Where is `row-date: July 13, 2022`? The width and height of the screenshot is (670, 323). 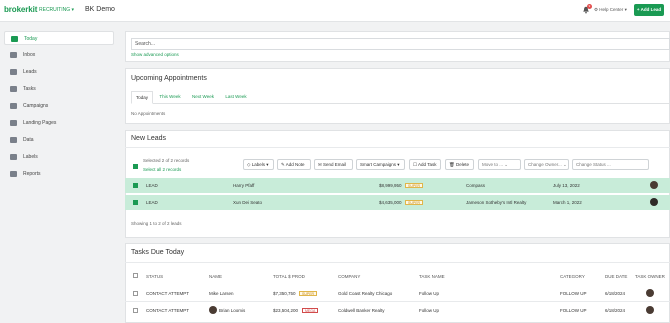
row-date: July 13, 2022 is located at coordinates (566, 185).